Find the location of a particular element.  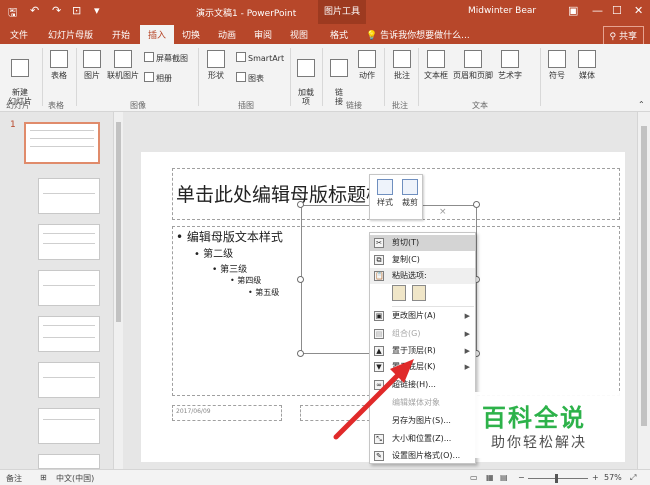

slide-sorter-icon: ▦ is located at coordinates (490, 477).